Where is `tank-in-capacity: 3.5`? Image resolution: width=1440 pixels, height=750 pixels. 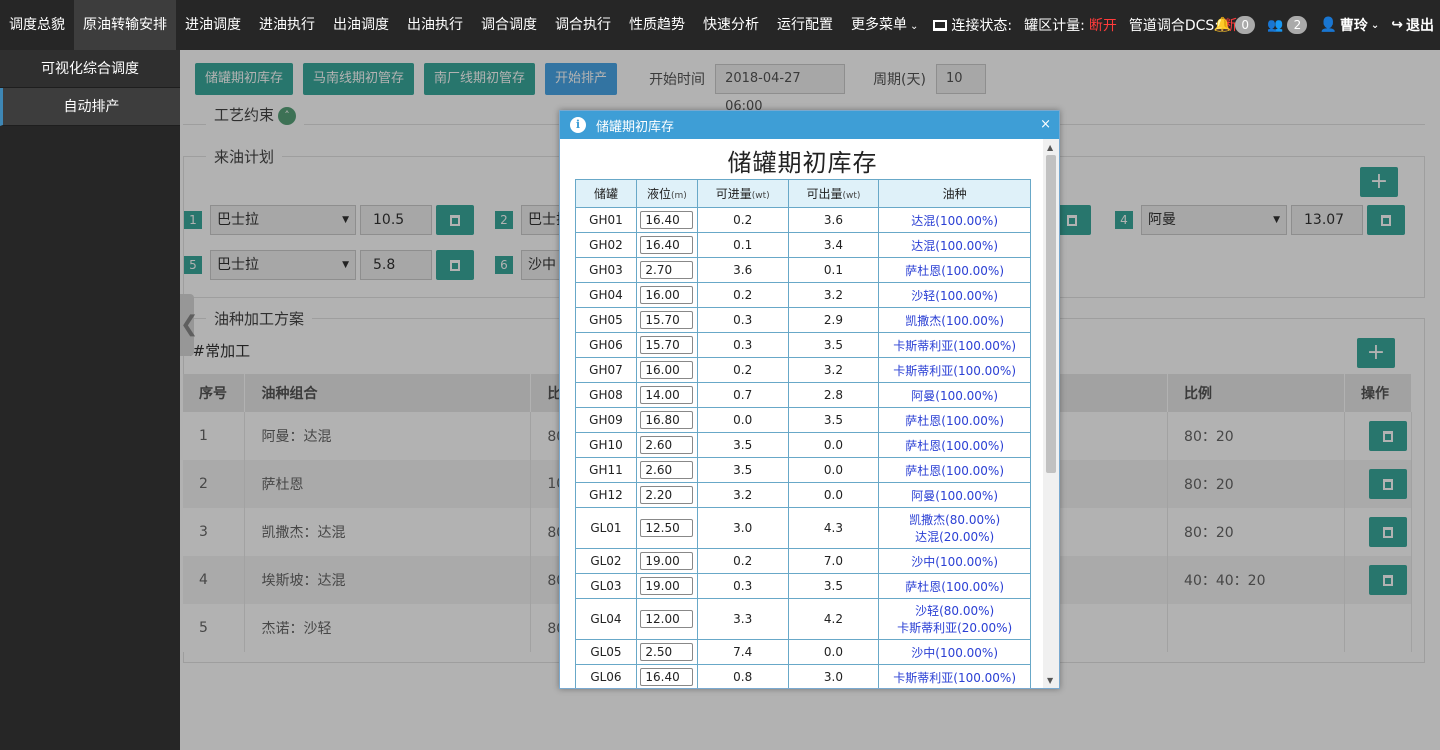
tank-in-capacity: 3.5 is located at coordinates (742, 470).